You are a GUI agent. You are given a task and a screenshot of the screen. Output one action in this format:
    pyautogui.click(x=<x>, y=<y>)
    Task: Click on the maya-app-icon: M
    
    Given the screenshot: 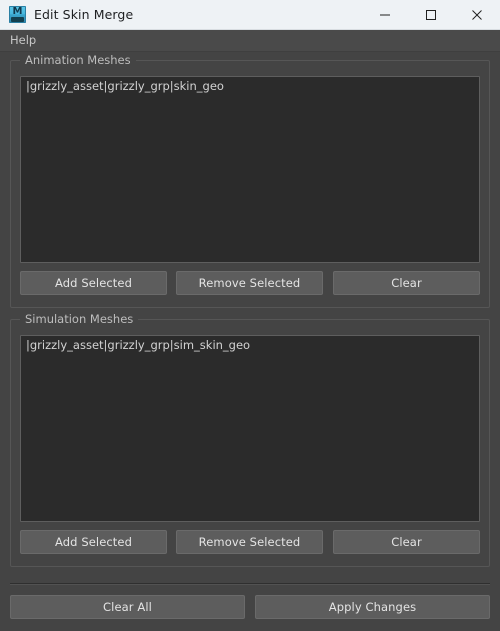 What is the action you would take?
    pyautogui.click(x=17, y=14)
    